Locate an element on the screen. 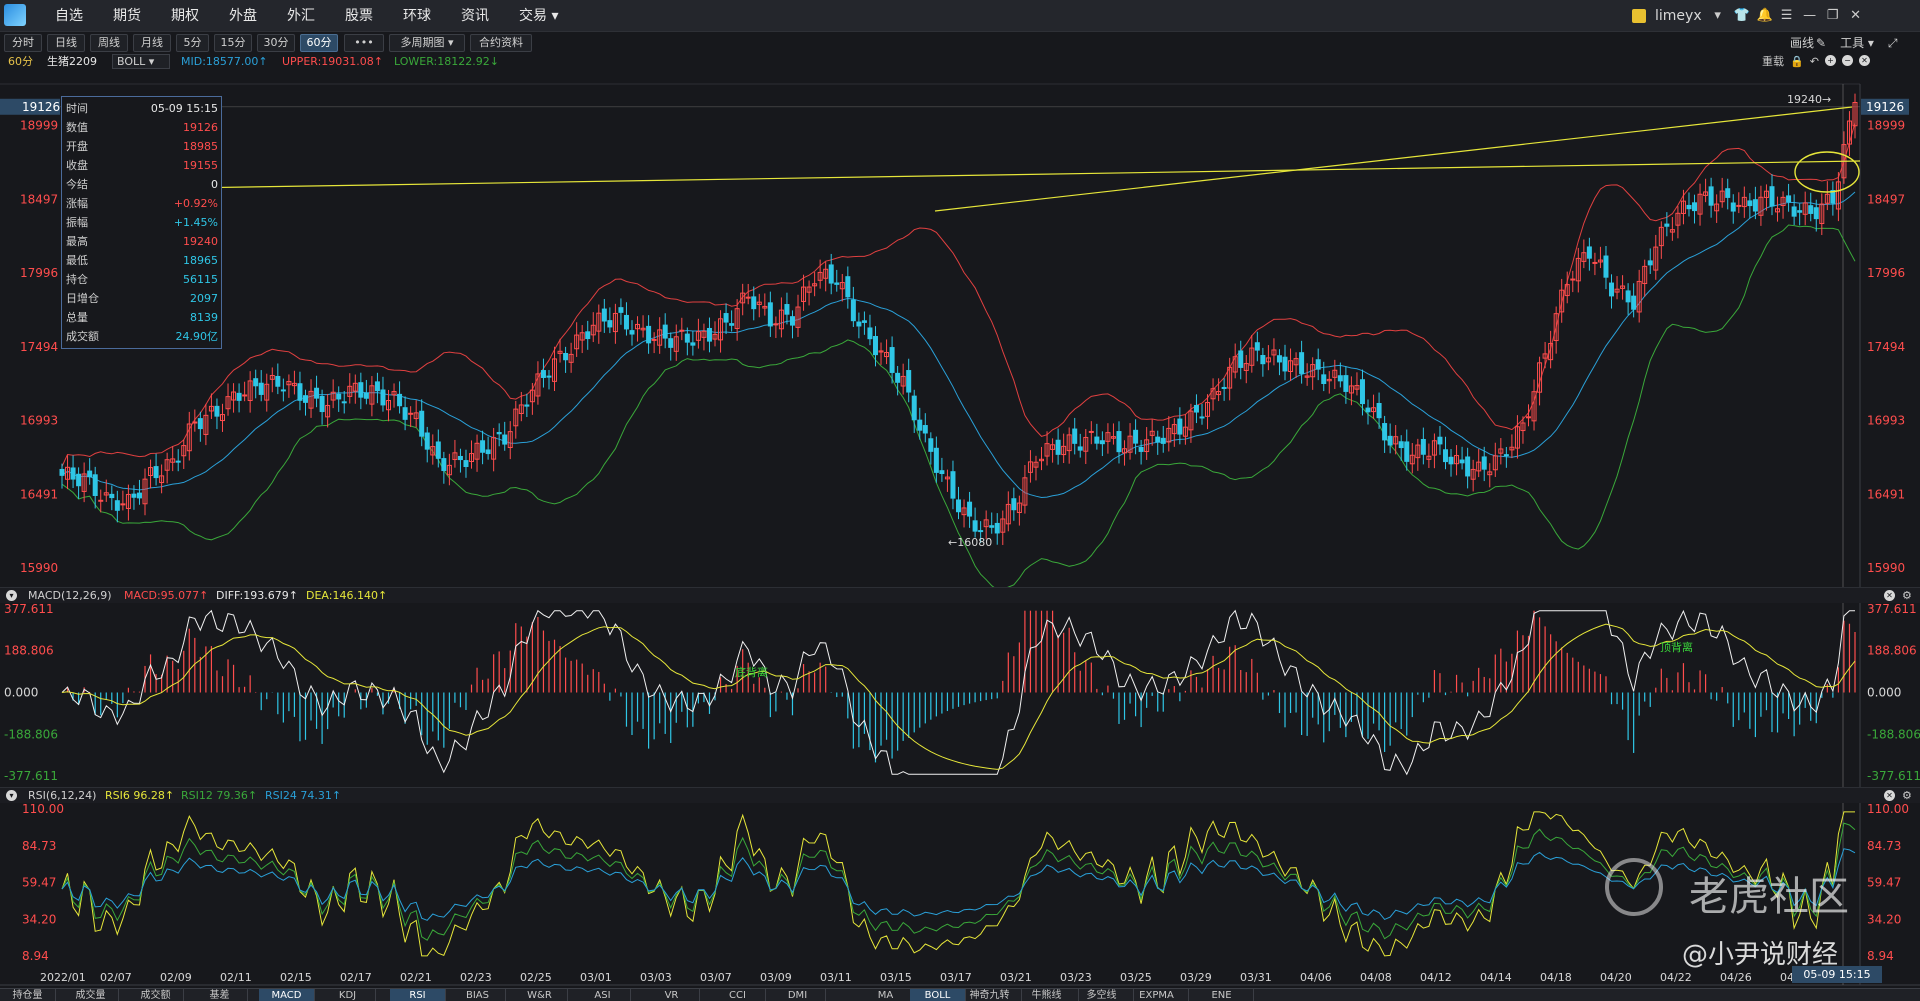 This screenshot has height=1001, width=1920. macd-close-icon: ✕ is located at coordinates (1889, 595).